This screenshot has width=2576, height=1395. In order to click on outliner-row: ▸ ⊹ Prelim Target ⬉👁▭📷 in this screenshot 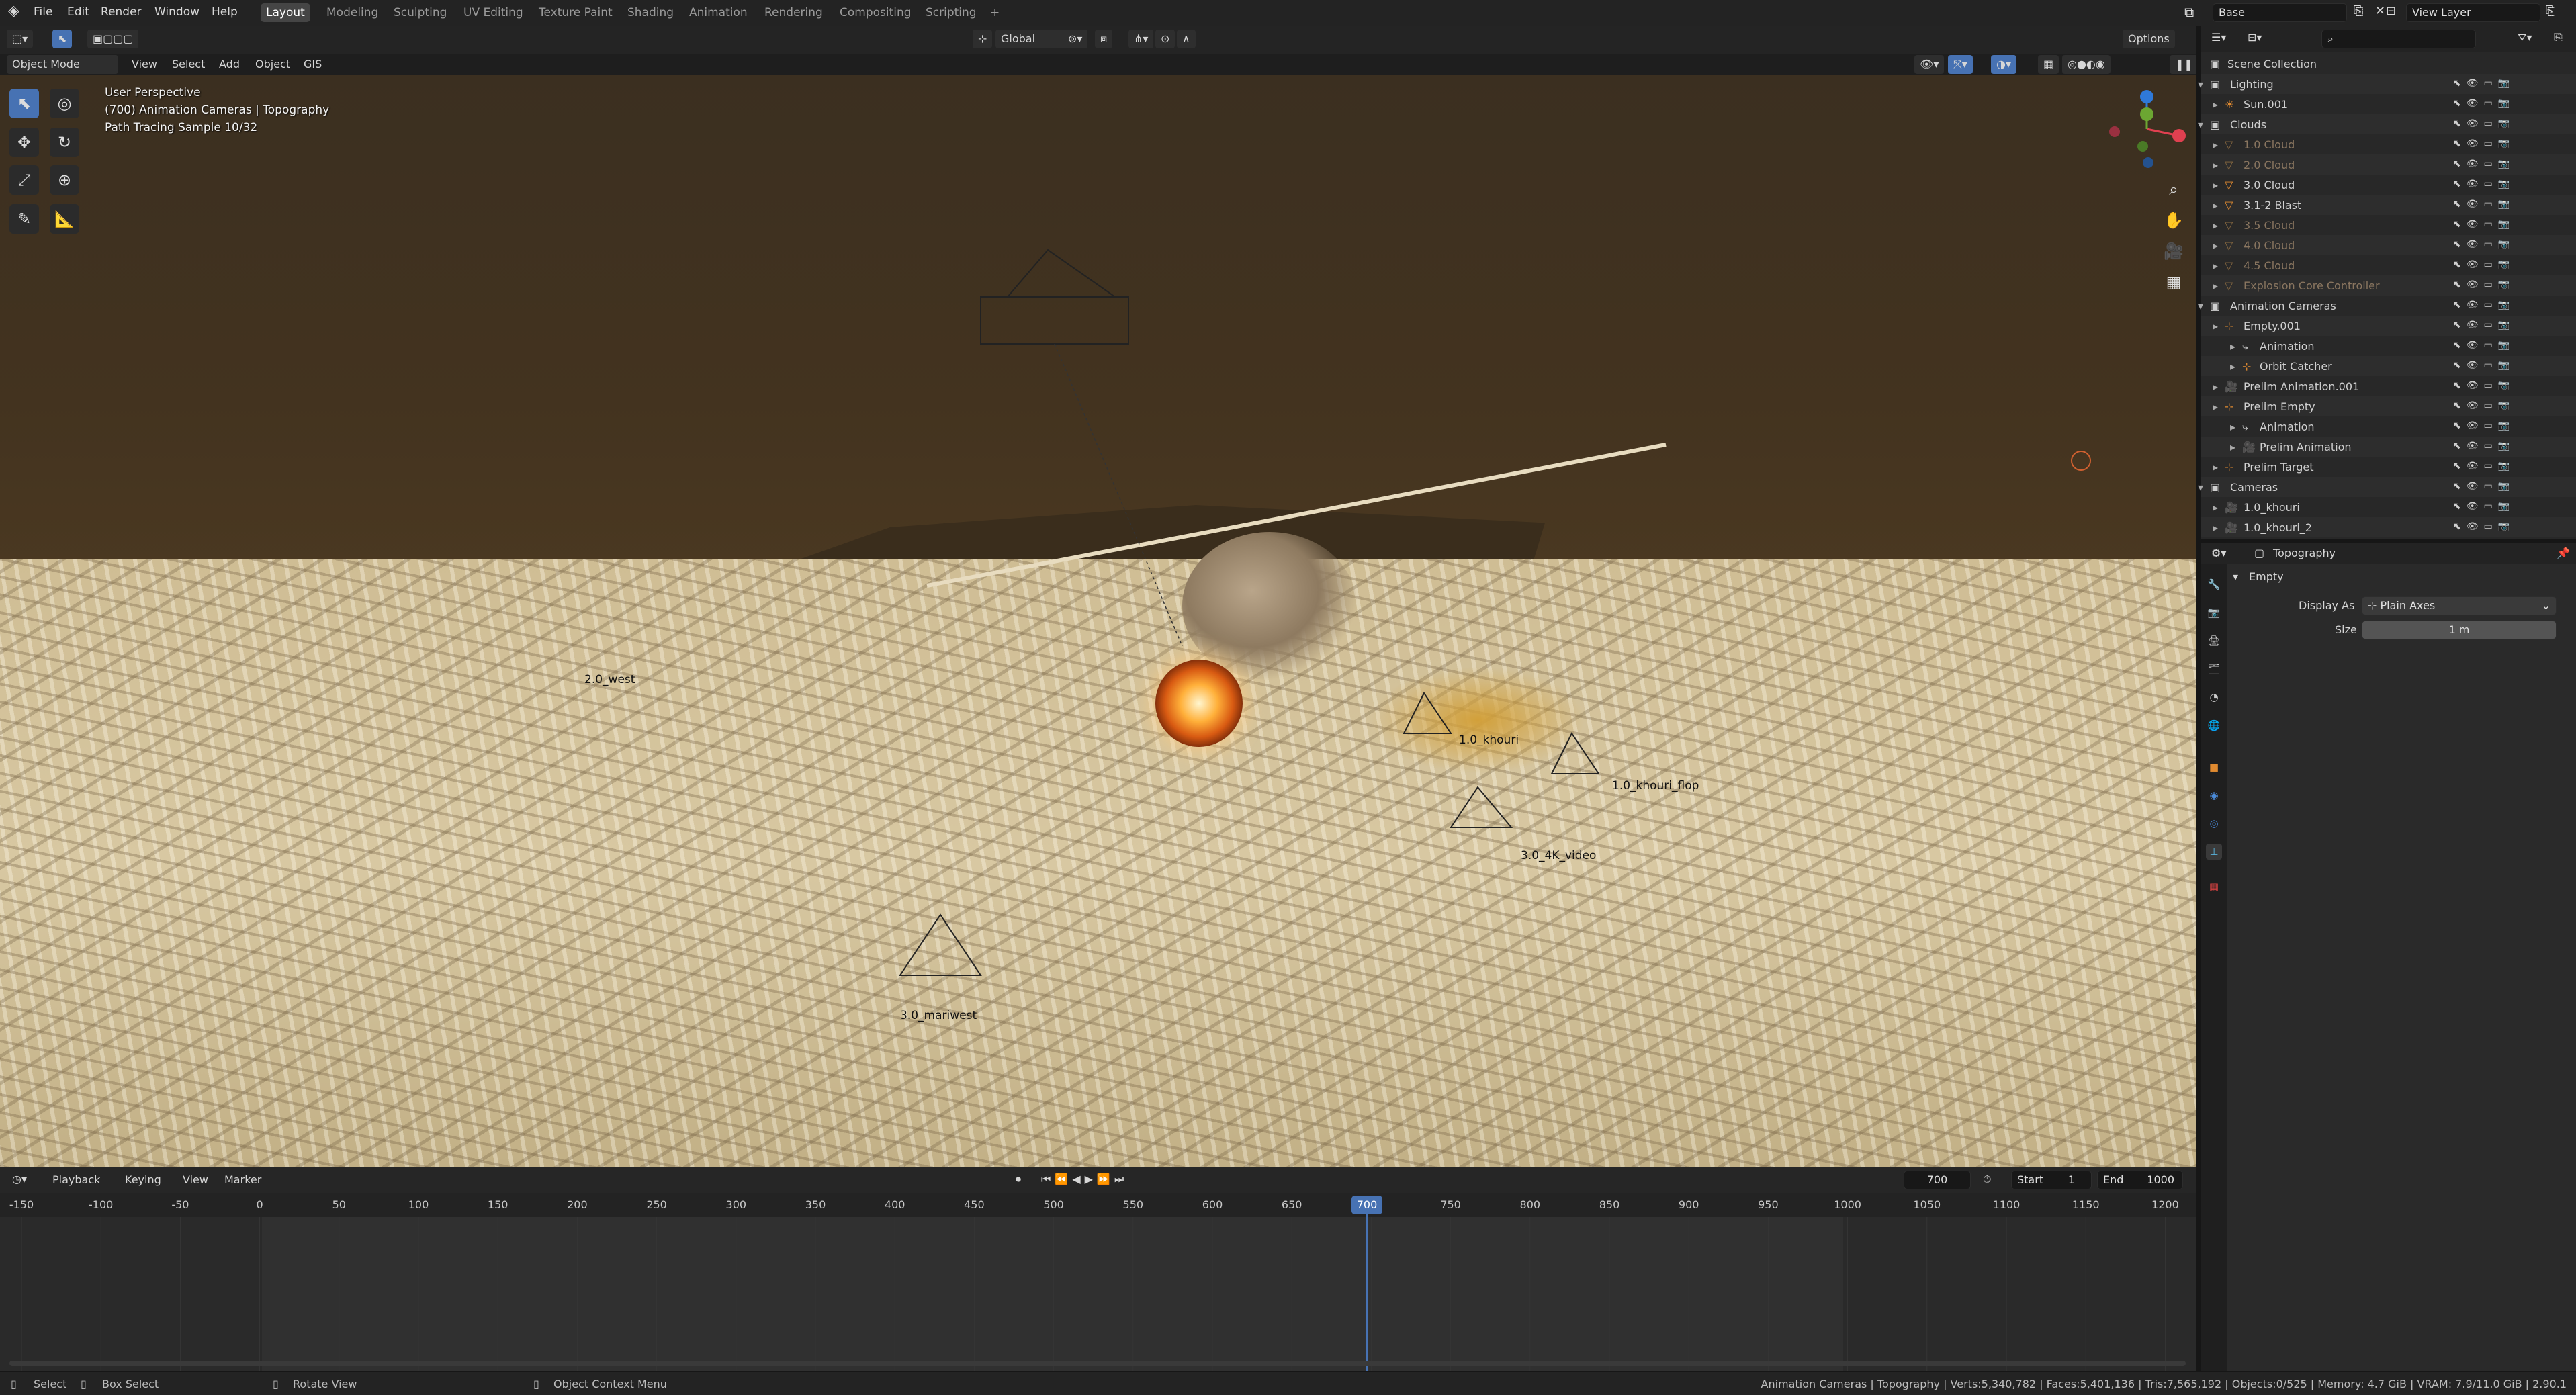, I will do `click(2389, 467)`.